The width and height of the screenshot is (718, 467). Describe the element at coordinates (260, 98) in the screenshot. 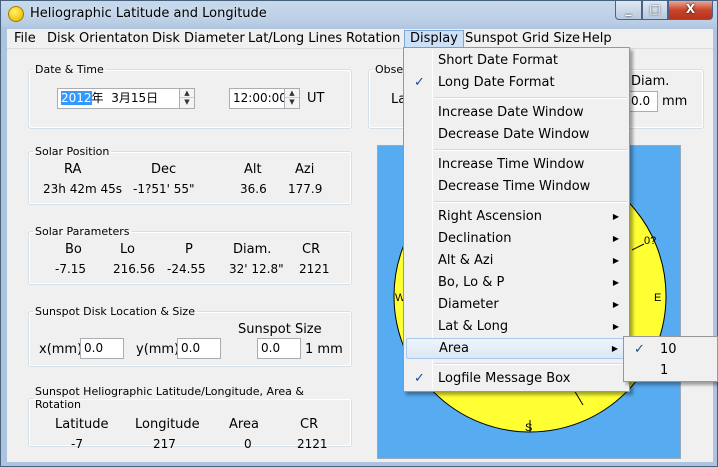

I see `time-value: 12:00:00` at that location.